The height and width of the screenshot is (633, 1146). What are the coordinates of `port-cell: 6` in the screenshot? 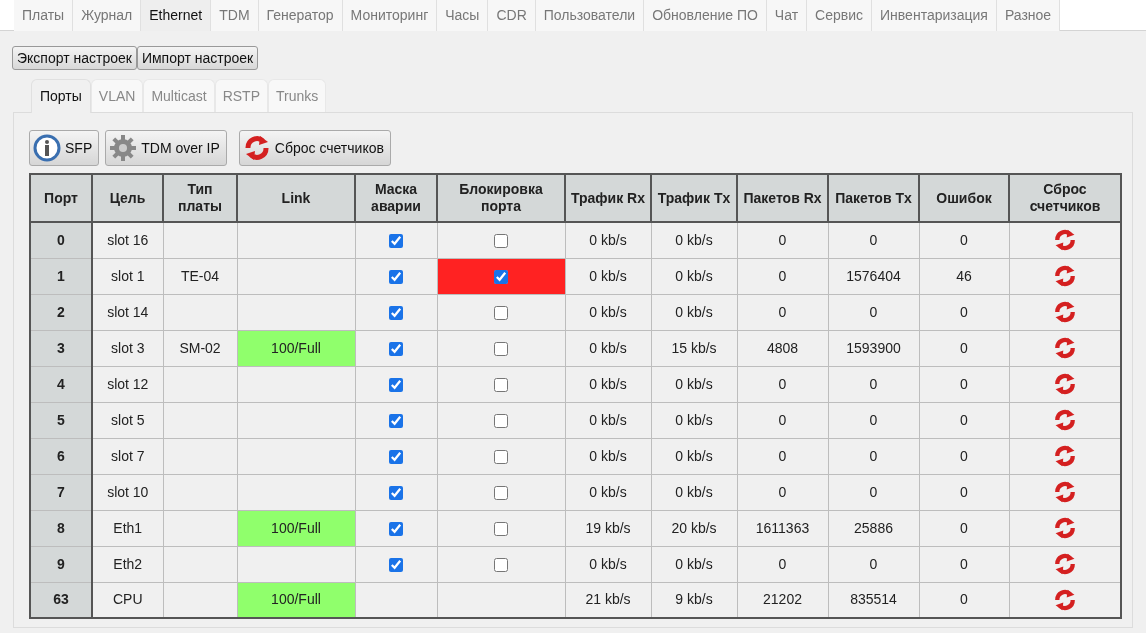 It's located at (61, 456).